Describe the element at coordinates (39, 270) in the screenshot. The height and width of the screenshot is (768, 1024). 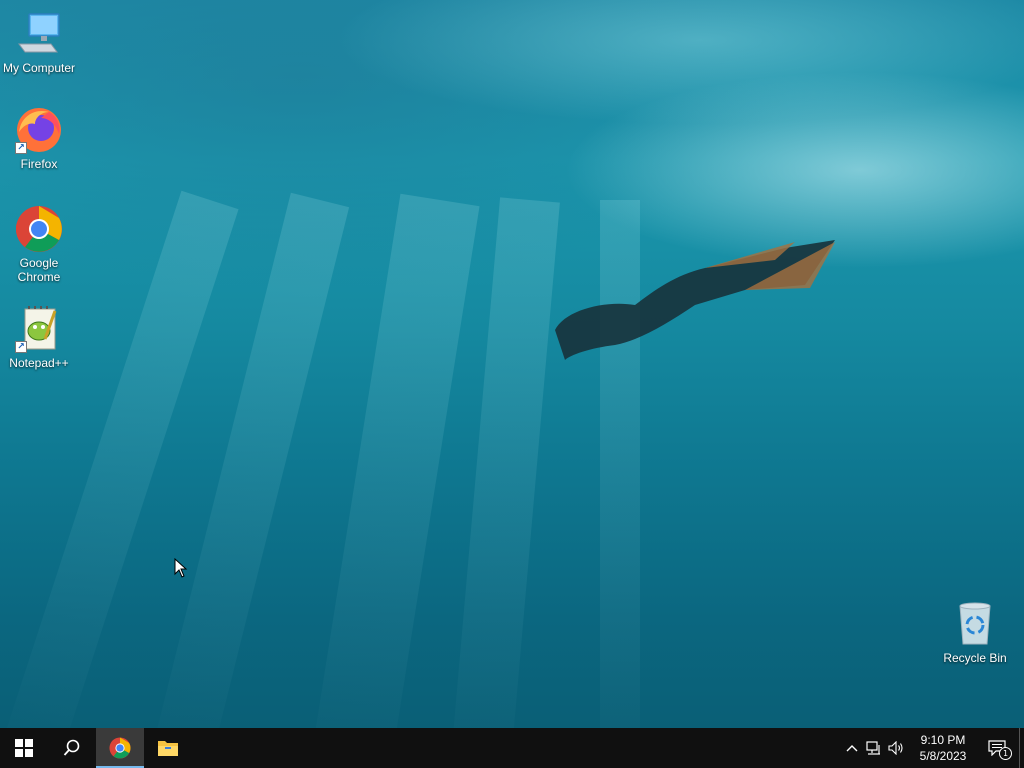
I see `desktop-icon-label: Google Chrome` at that location.